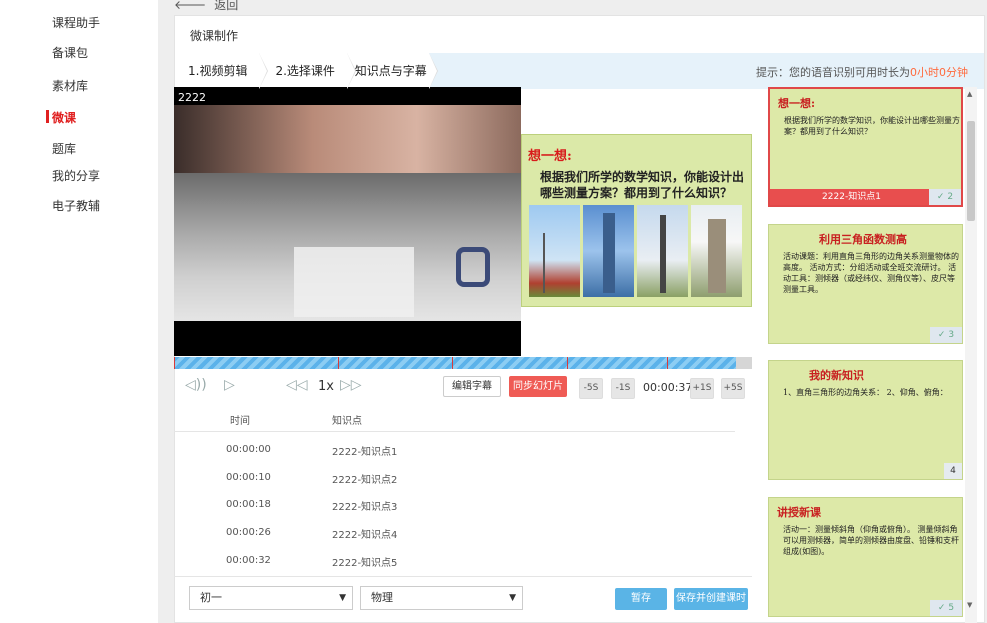 The height and width of the screenshot is (623, 987). Describe the element at coordinates (969, 94) in the screenshot. I see `scroll-up-icon: ▲` at that location.